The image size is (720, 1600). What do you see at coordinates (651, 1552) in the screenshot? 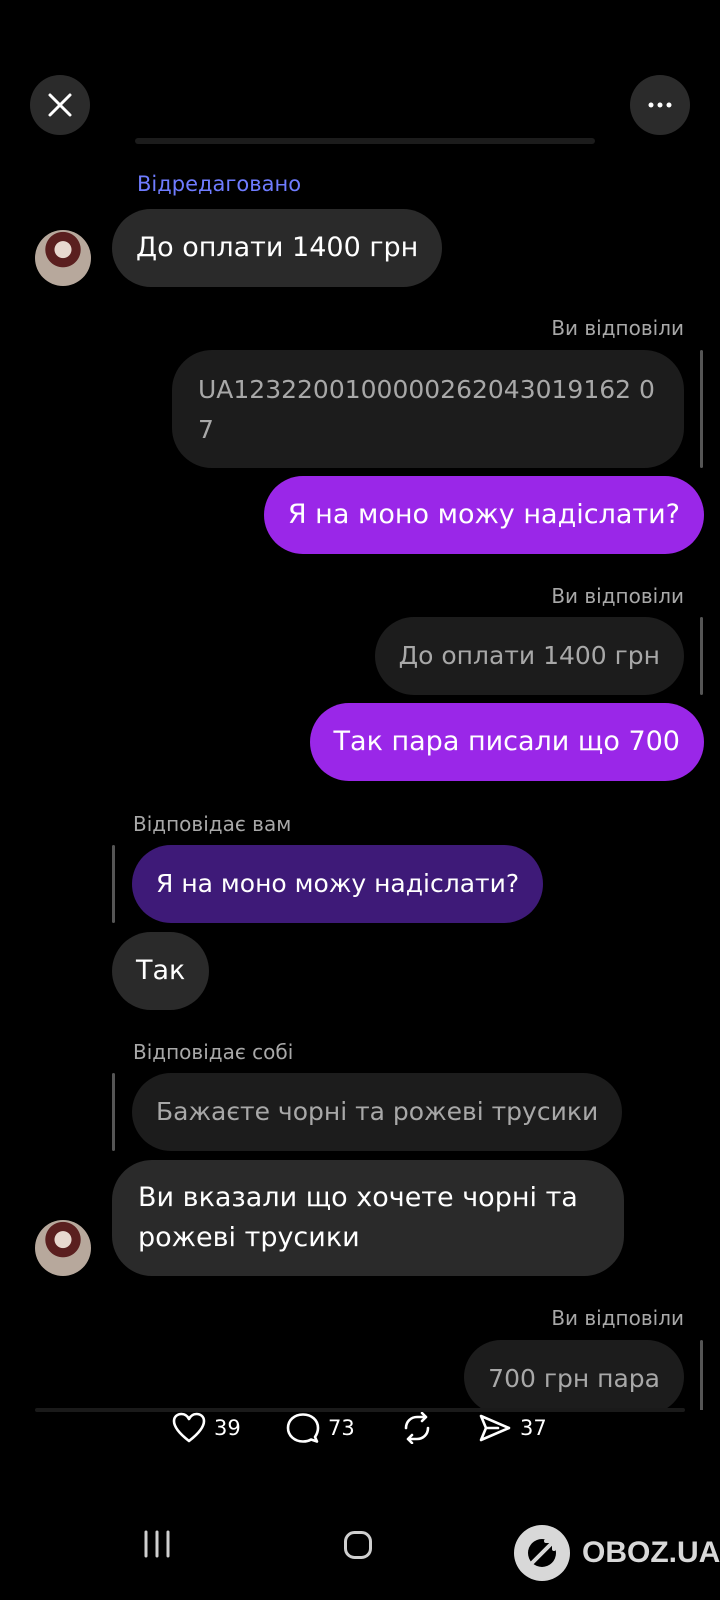
I see `watermark-text: OBOZ.UA` at bounding box center [651, 1552].